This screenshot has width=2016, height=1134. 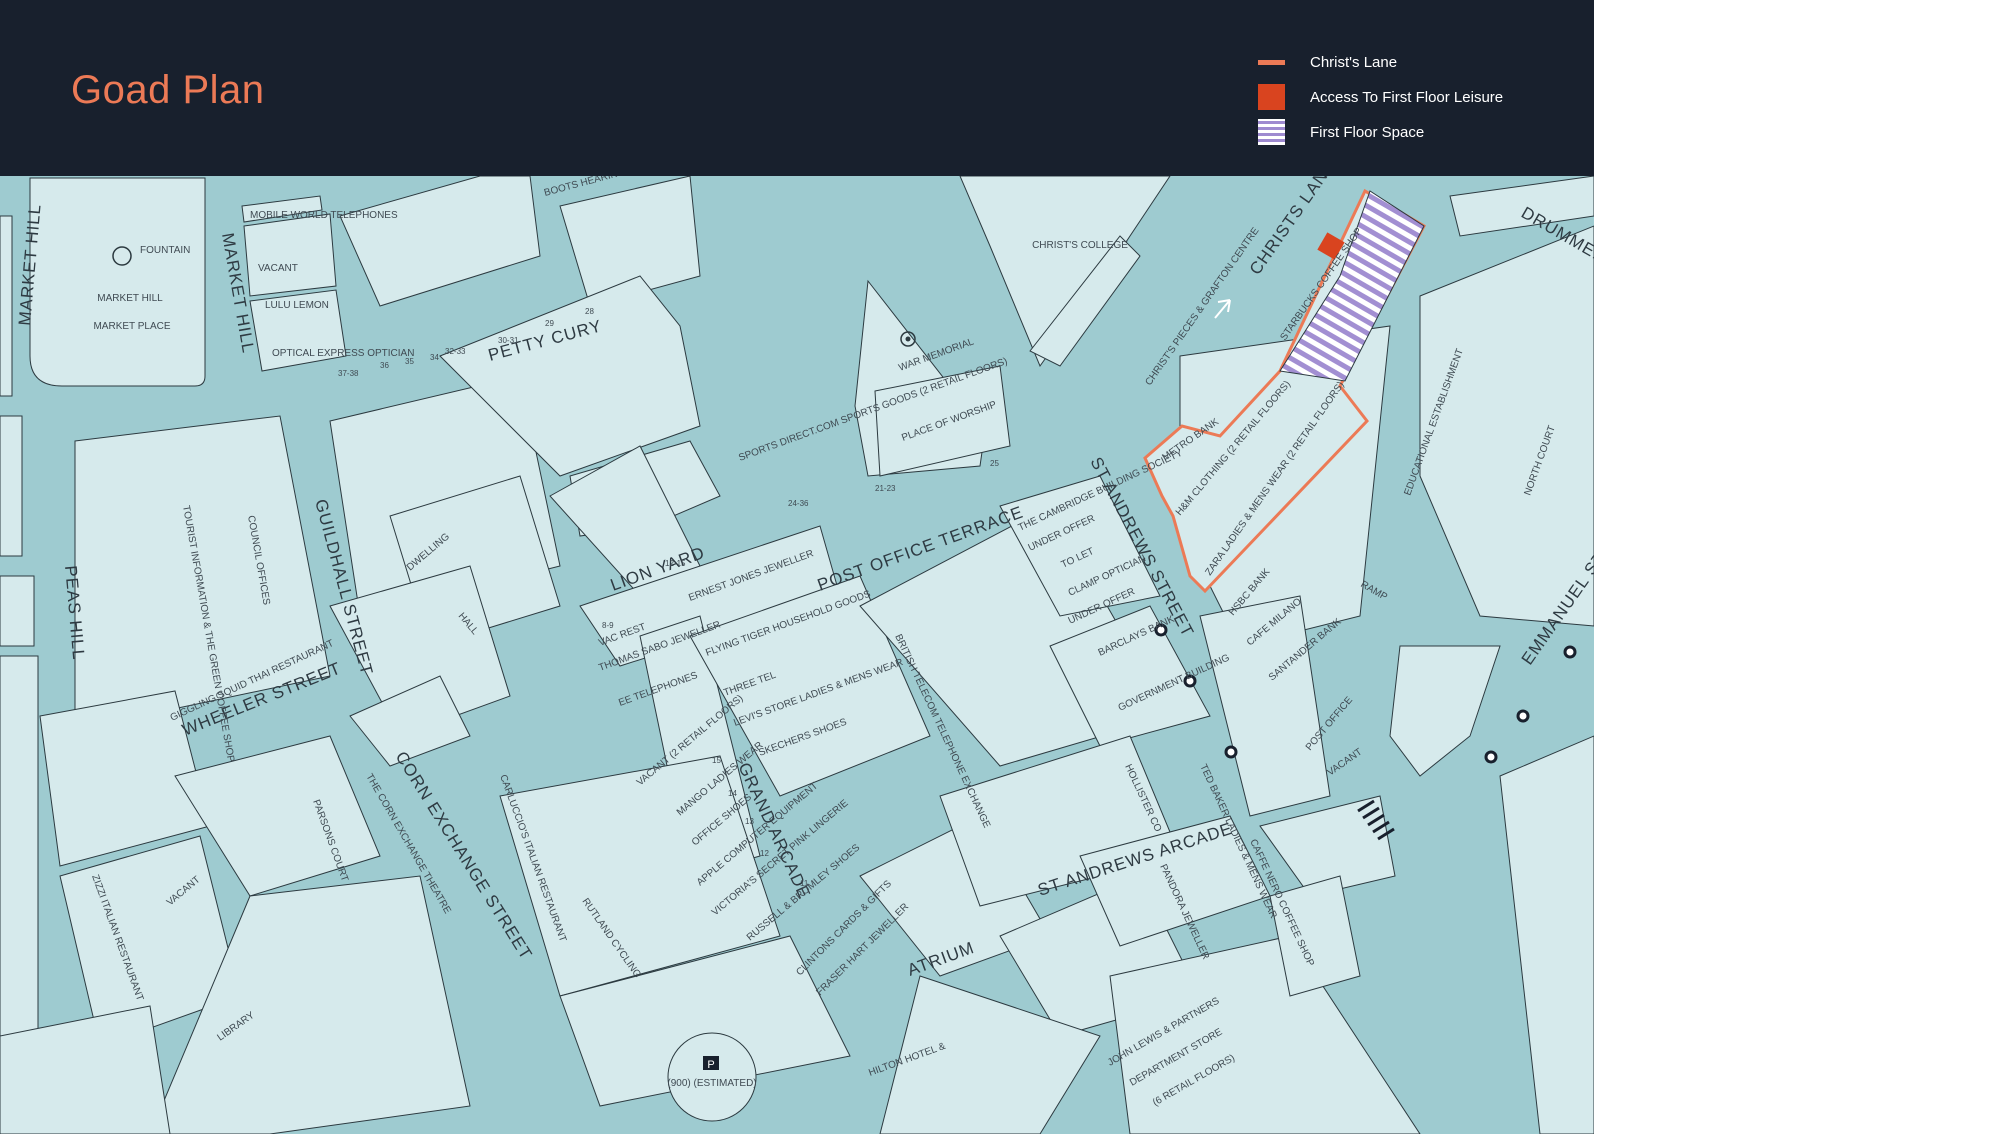 I want to click on unit-number: 29, so click(x=549, y=323).